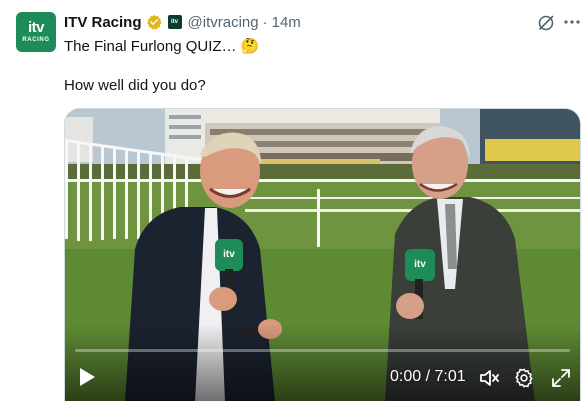 The height and width of the screenshot is (401, 583). Describe the element at coordinates (322, 350) in the screenshot. I see `video-progress-bar` at that location.